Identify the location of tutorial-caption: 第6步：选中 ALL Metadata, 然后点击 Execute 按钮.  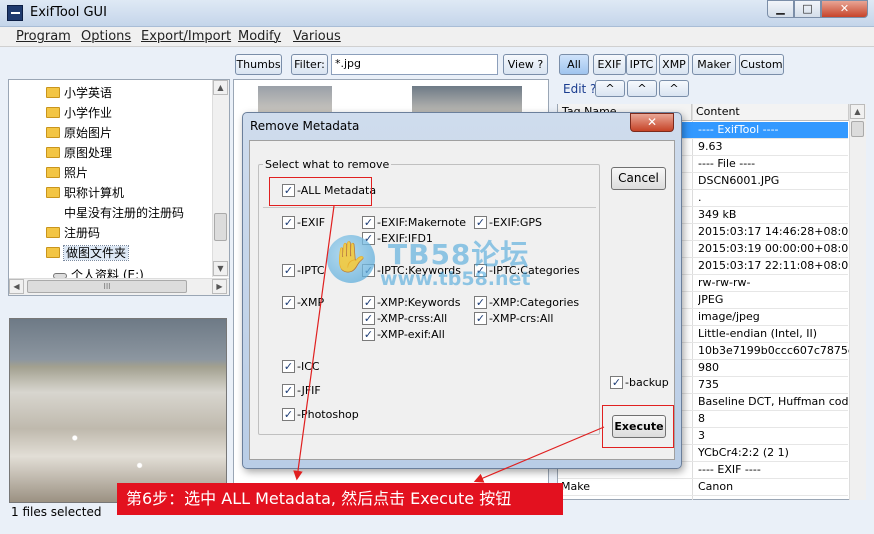
(340, 499).